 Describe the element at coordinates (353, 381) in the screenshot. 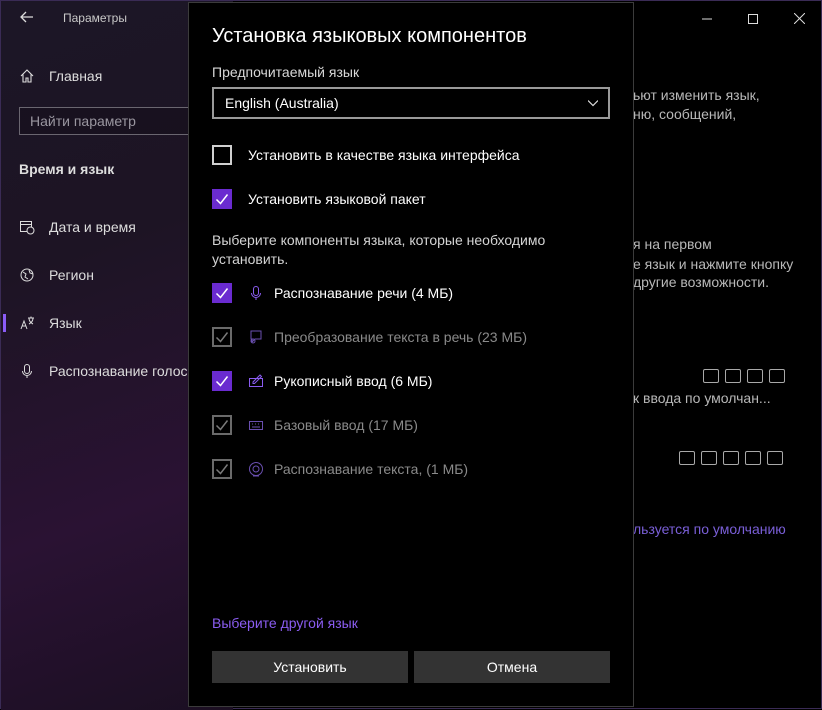

I see `component-label: Рукописный ввод (6 МБ)` at that location.